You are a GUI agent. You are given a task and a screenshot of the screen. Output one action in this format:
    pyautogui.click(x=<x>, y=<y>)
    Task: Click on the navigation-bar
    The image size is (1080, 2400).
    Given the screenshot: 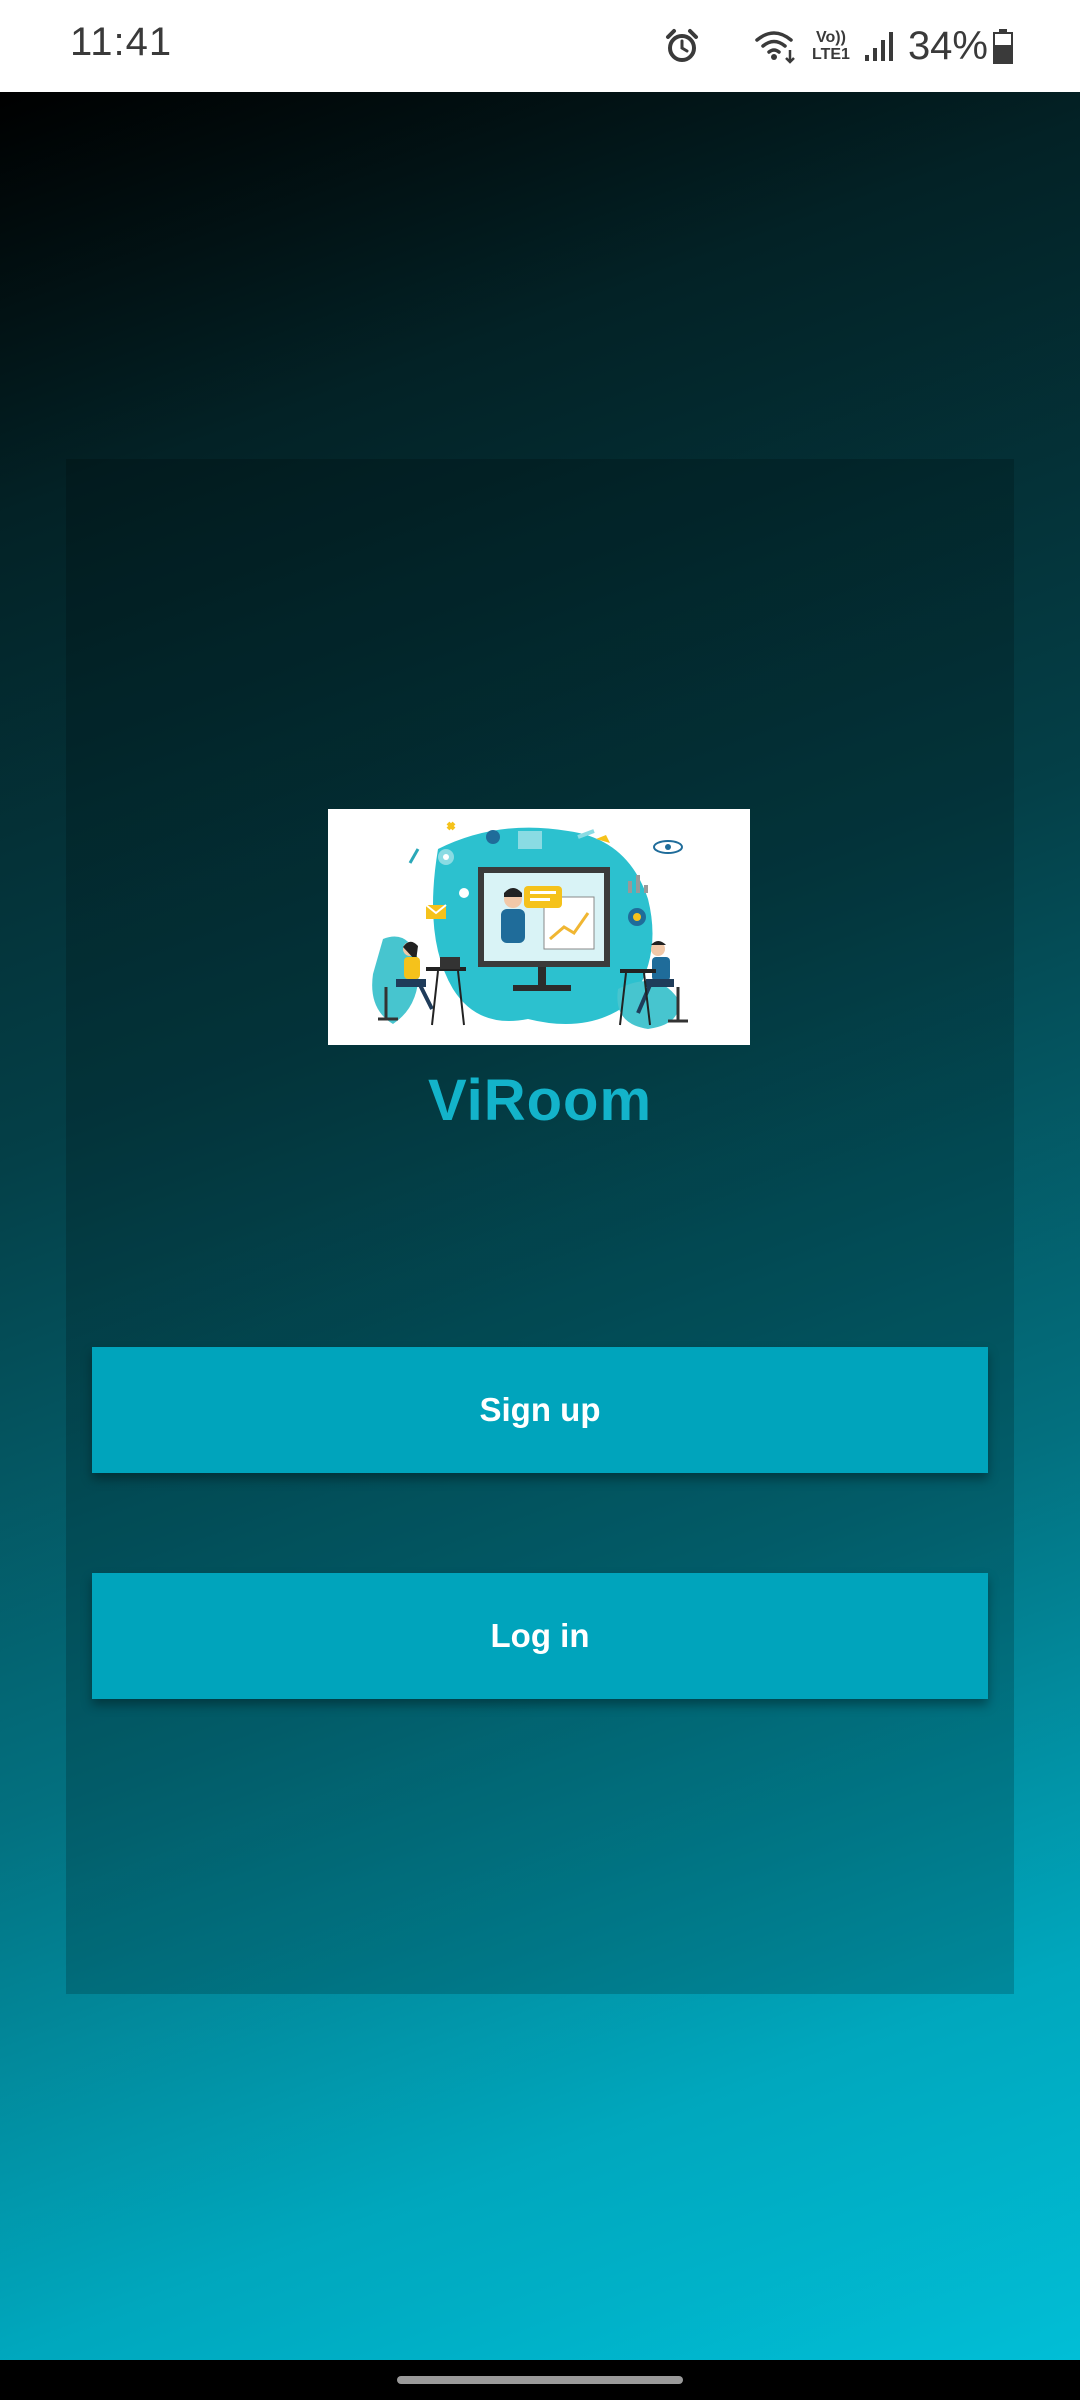 What is the action you would take?
    pyautogui.click(x=540, y=2380)
    